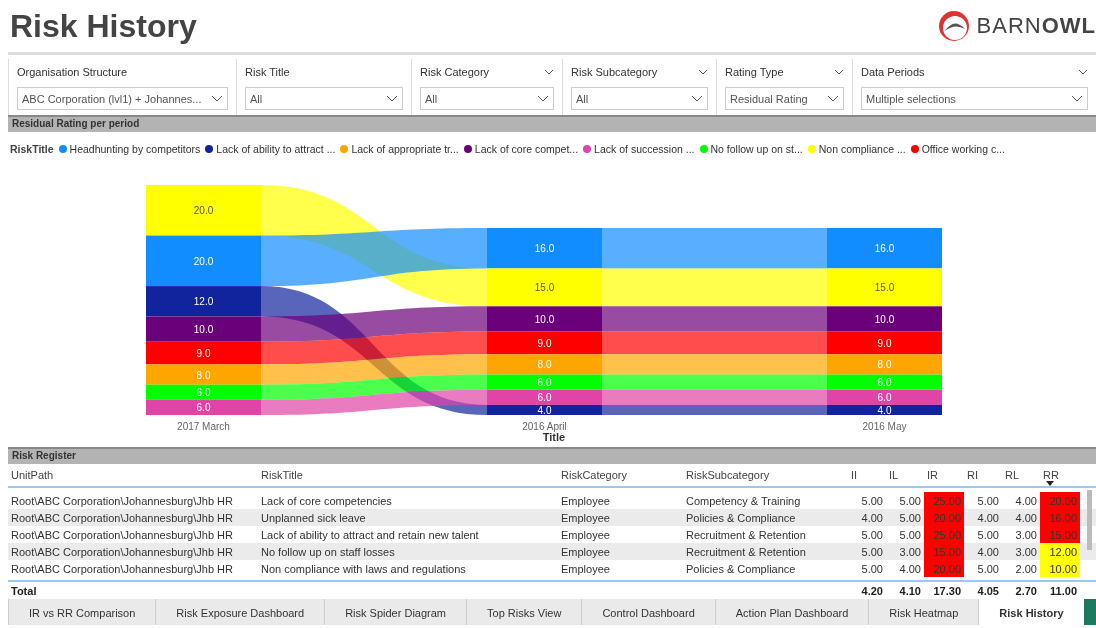 Image resolution: width=1096 pixels, height=628 pixels. What do you see at coordinates (1060, 568) in the screenshot?
I see `table-cell: 10.00` at bounding box center [1060, 568].